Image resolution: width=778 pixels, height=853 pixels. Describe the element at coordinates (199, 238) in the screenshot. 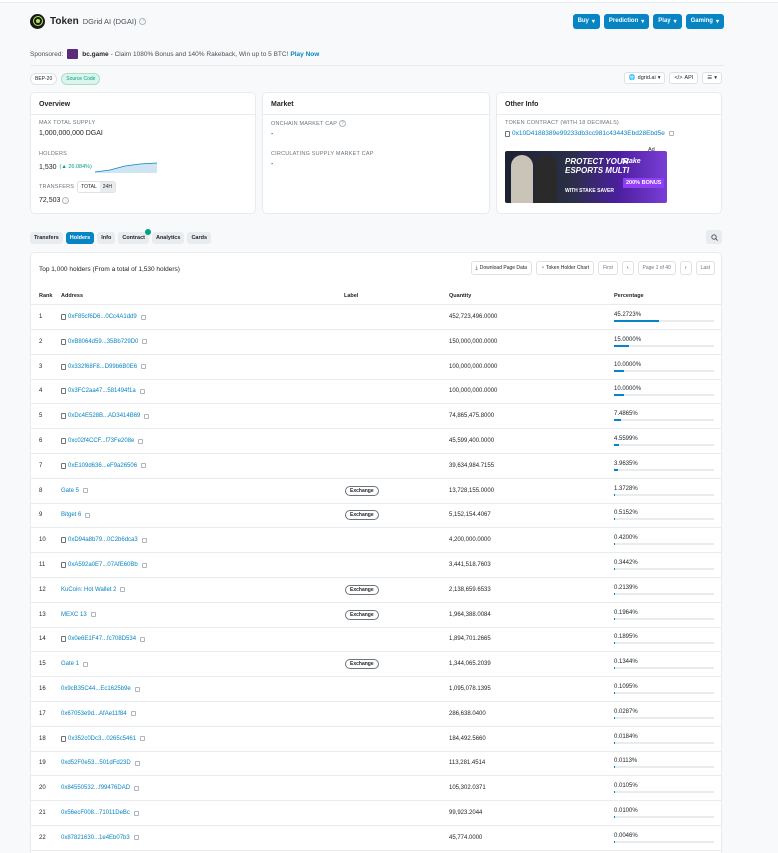

I see `tab-cards: Cards` at that location.